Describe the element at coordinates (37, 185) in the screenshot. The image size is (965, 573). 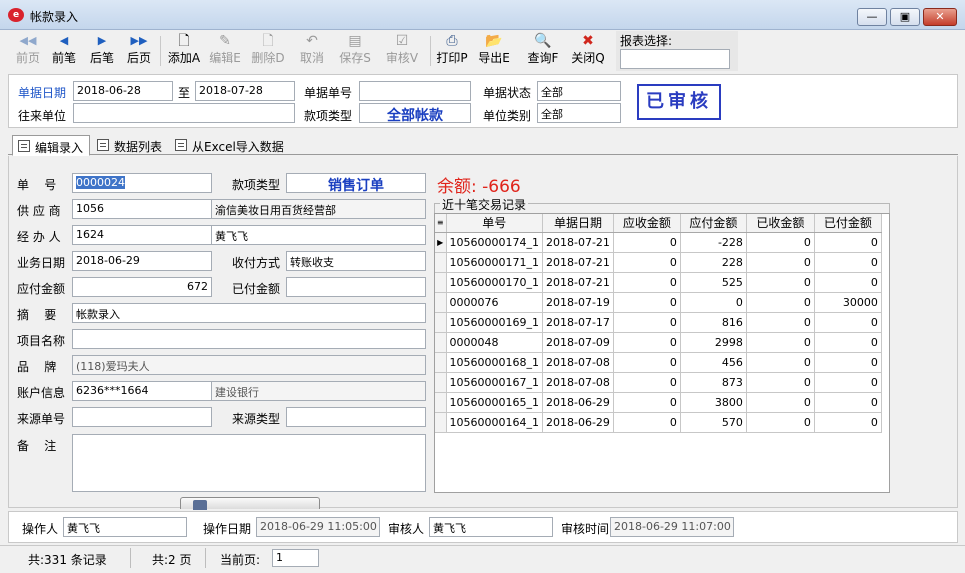
I see `doc-no-label: 单 号` at that location.